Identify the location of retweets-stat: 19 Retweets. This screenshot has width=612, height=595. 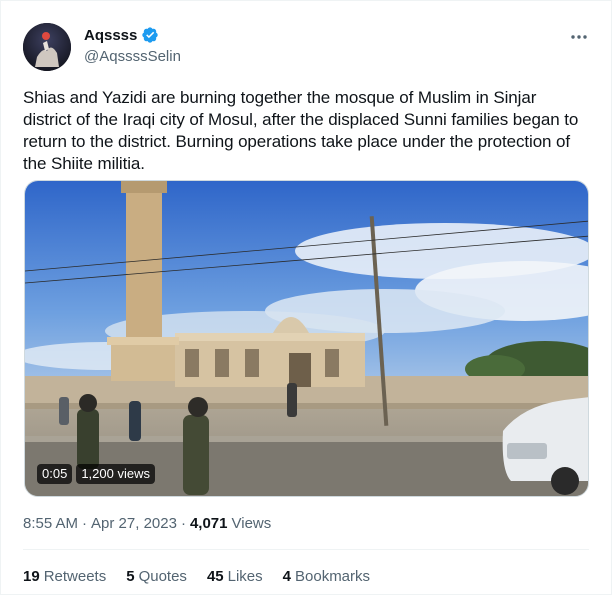
(64, 576).